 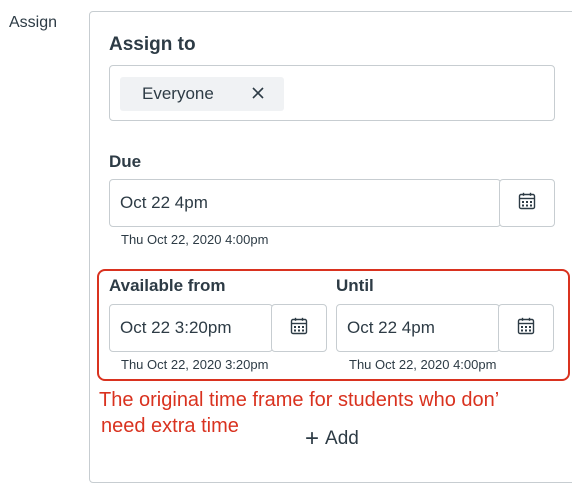 I want to click on due-date-helper: Thu Oct 22, 2020 4:00pm, so click(x=195, y=239).